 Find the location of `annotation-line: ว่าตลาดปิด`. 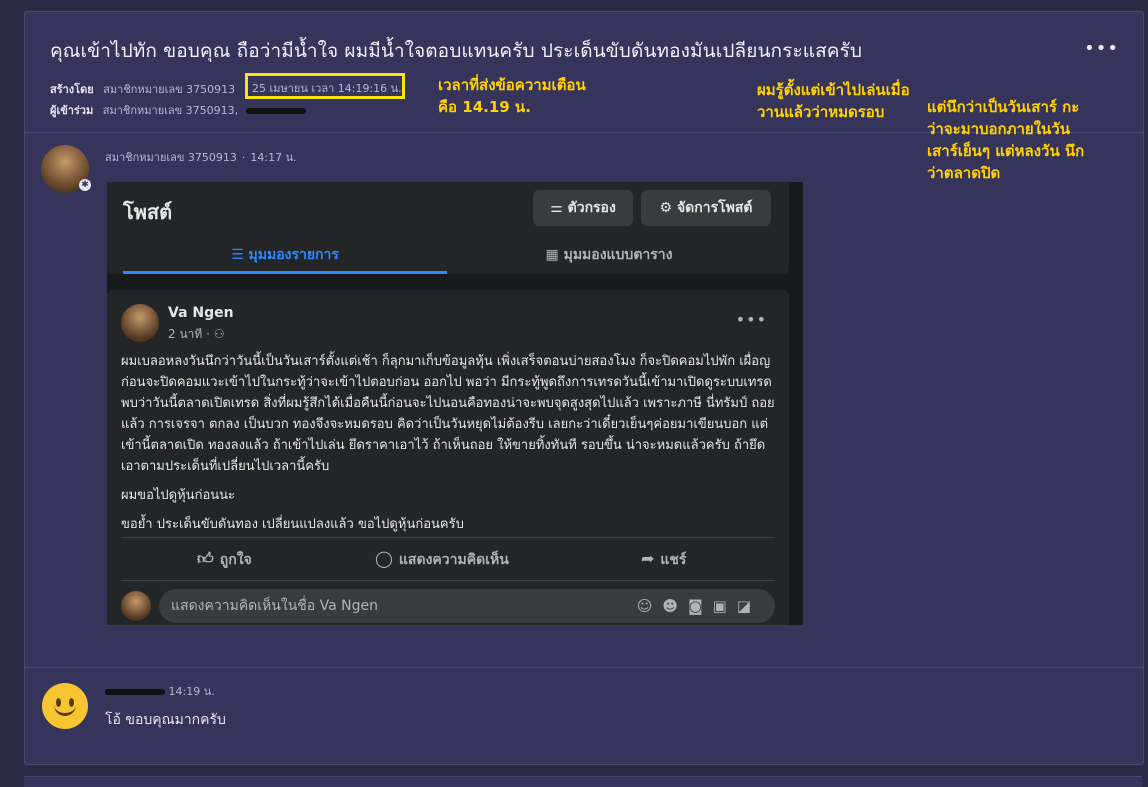

annotation-line: ว่าตลาดปิด is located at coordinates (964, 173).